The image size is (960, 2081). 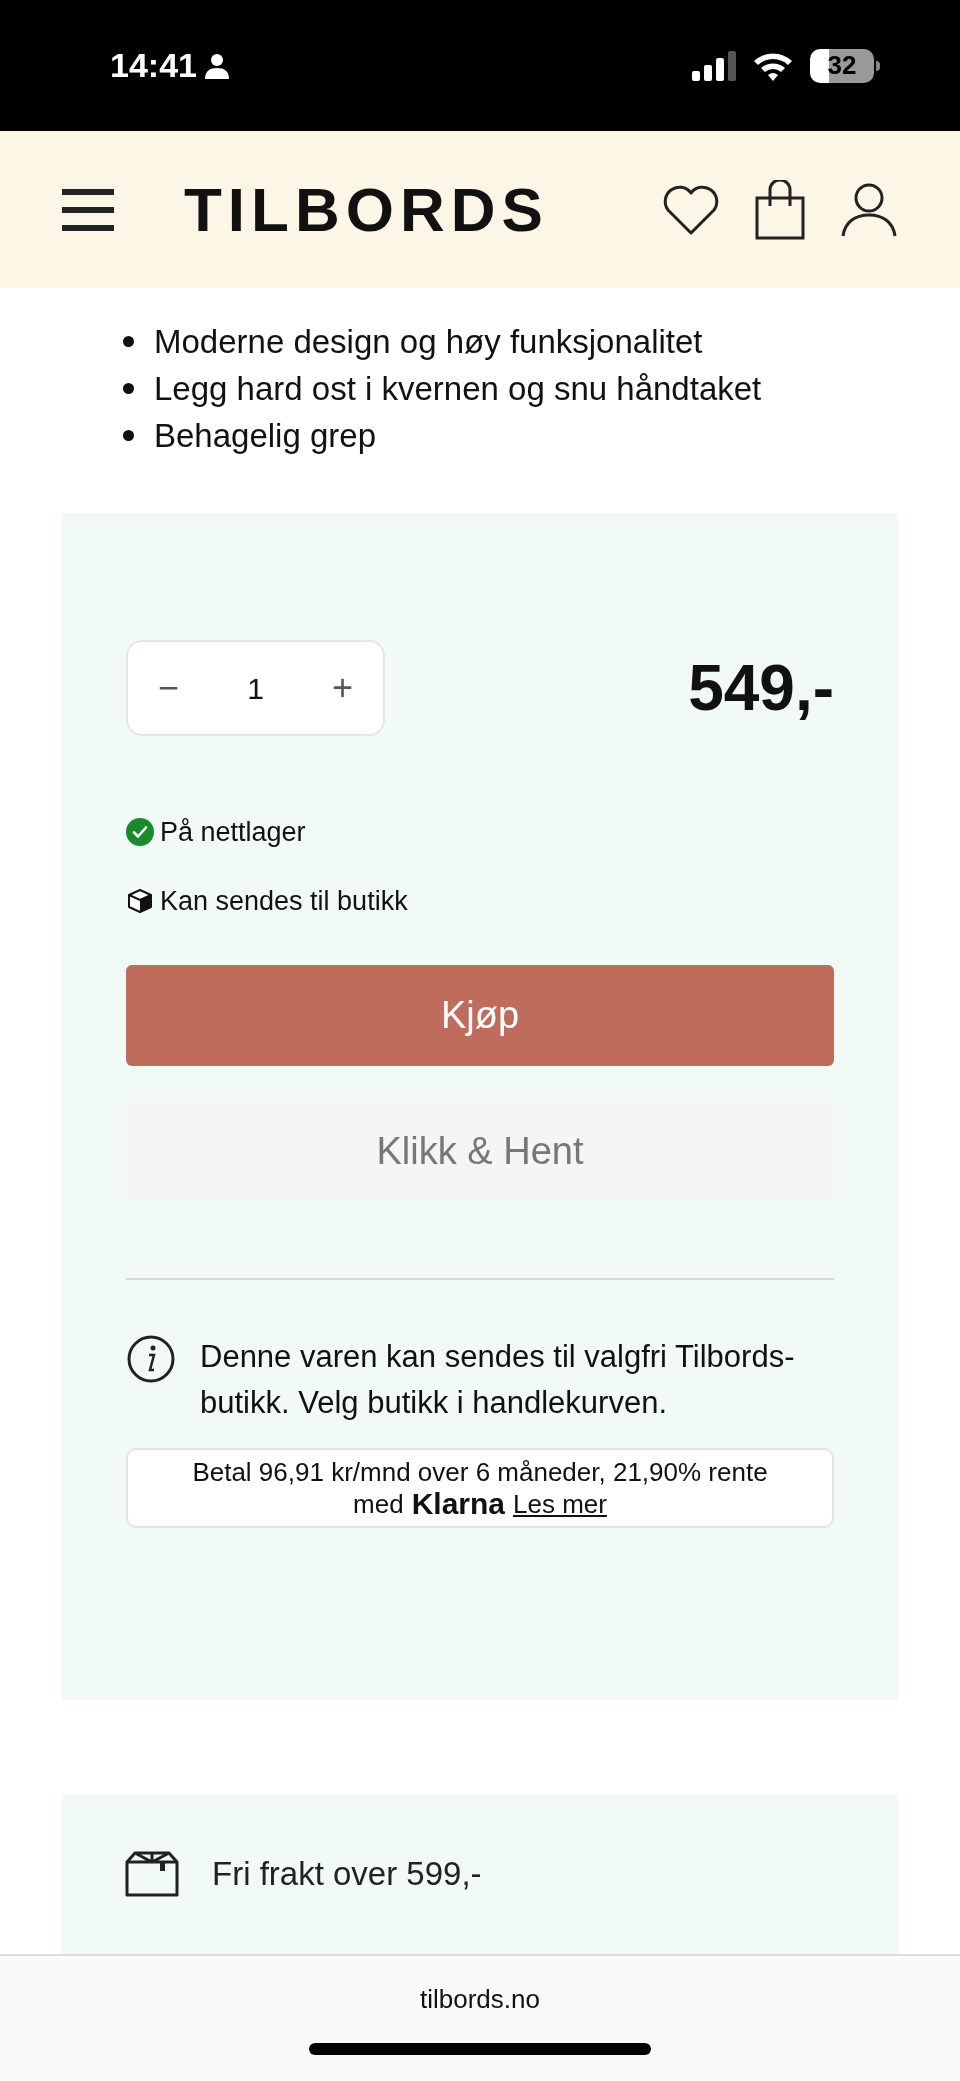 What do you see at coordinates (140, 832) in the screenshot?
I see `check-icon` at bounding box center [140, 832].